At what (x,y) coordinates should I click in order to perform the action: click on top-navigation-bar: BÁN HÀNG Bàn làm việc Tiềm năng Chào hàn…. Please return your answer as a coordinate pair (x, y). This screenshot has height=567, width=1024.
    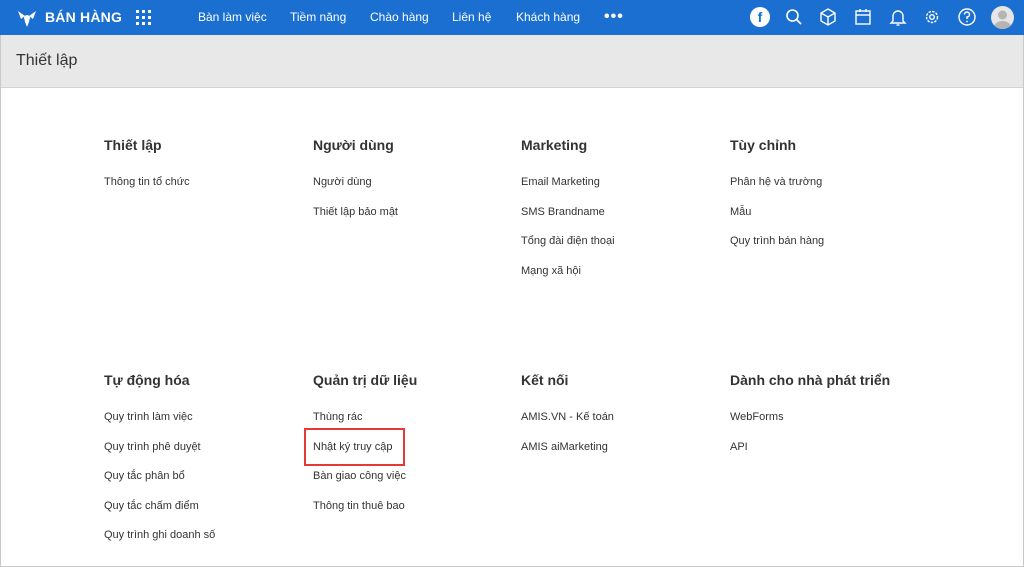
    Looking at the image, I should click on (512, 17).